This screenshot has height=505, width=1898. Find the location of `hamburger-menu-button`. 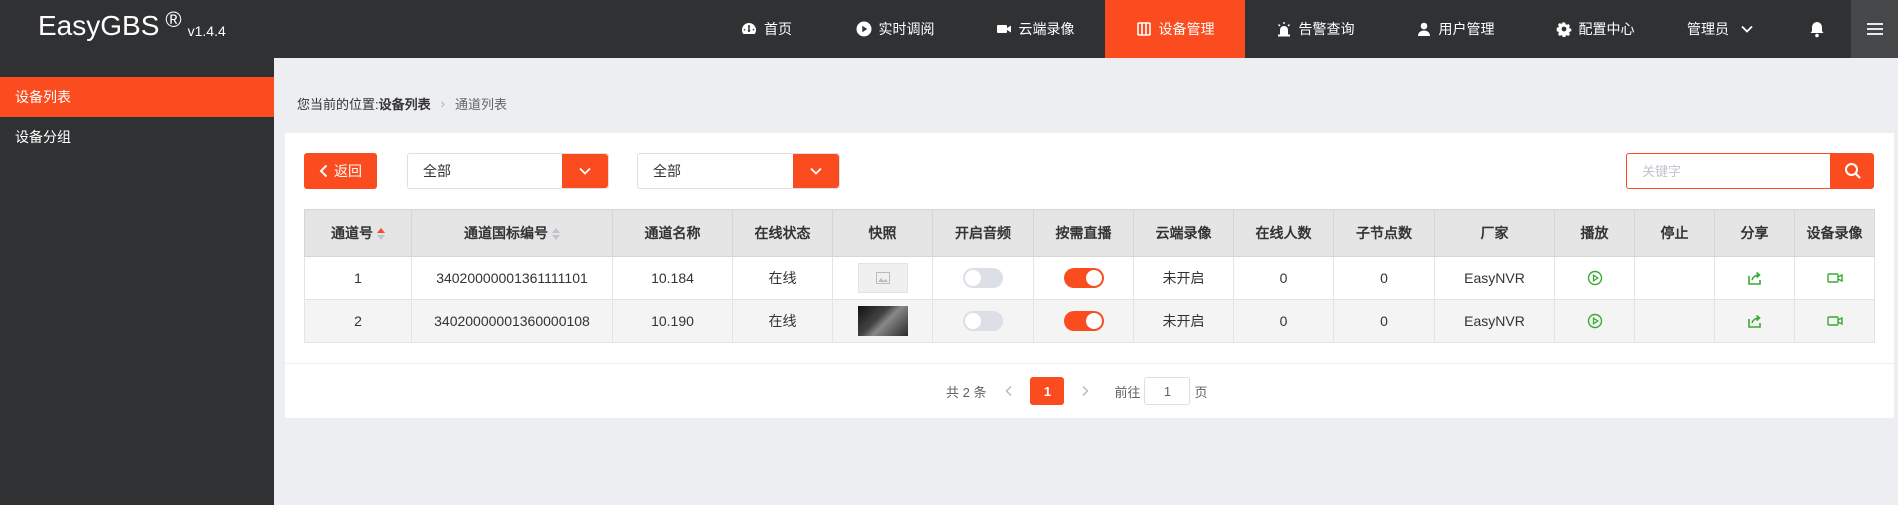

hamburger-menu-button is located at coordinates (1874, 29).